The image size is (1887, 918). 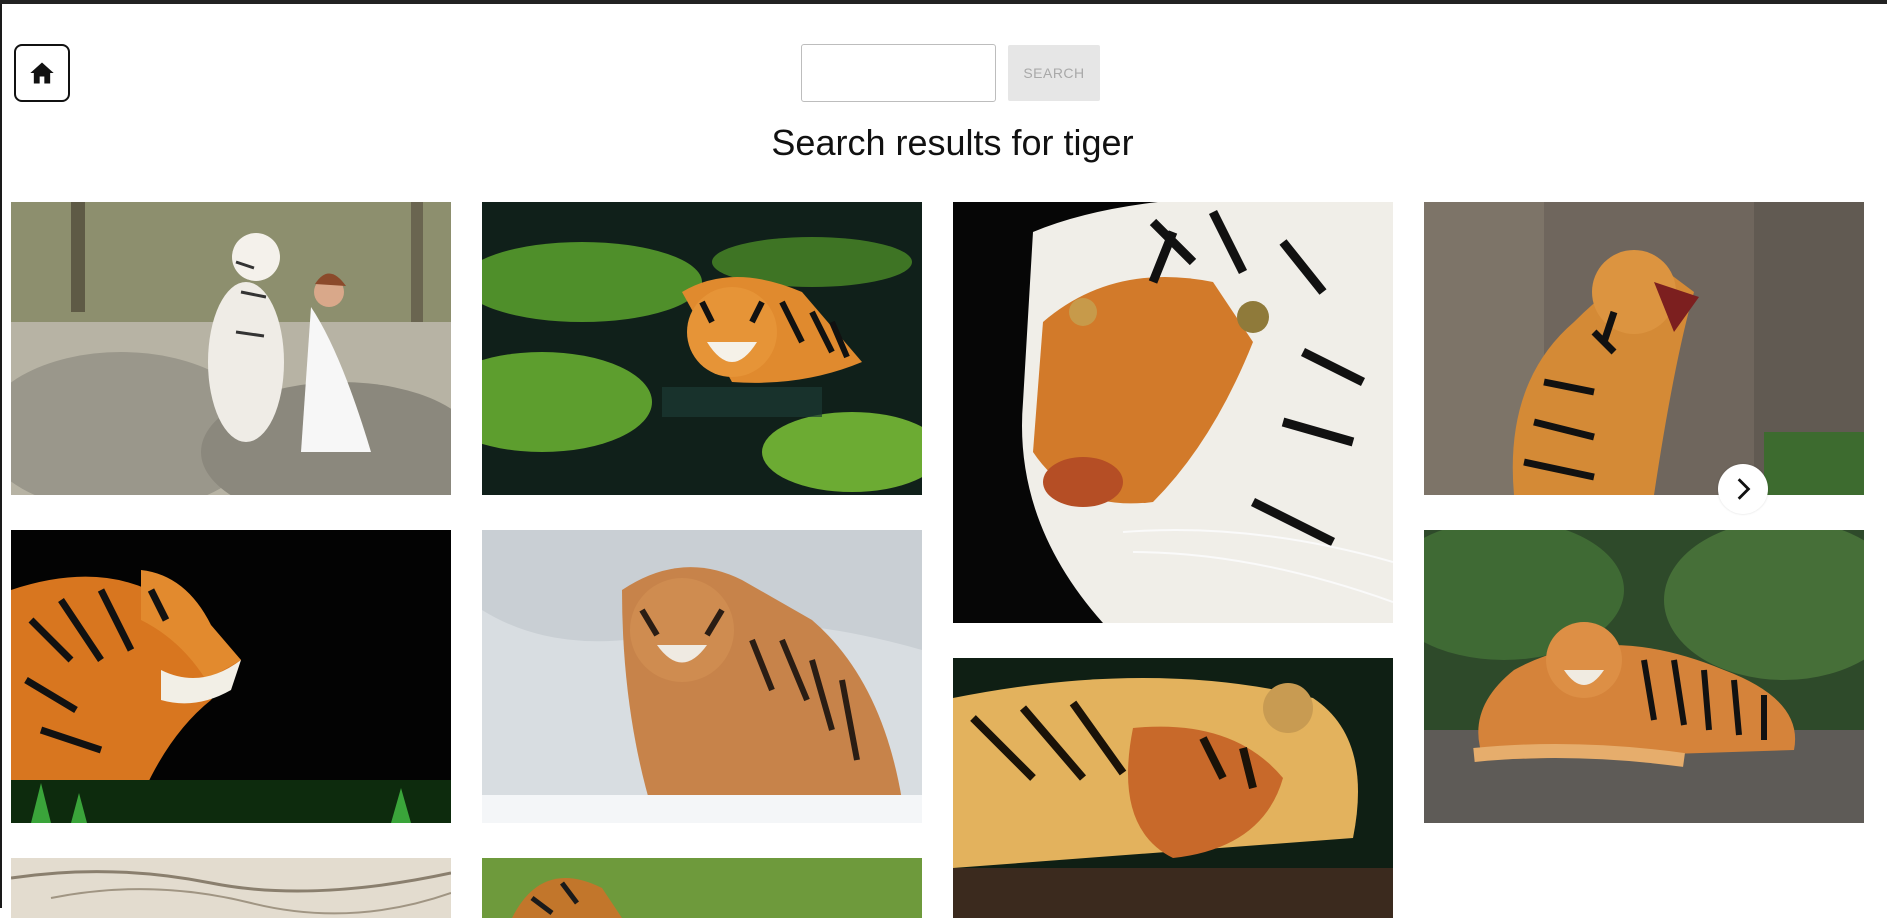 I want to click on chevron-right-icon, so click(x=1744, y=489).